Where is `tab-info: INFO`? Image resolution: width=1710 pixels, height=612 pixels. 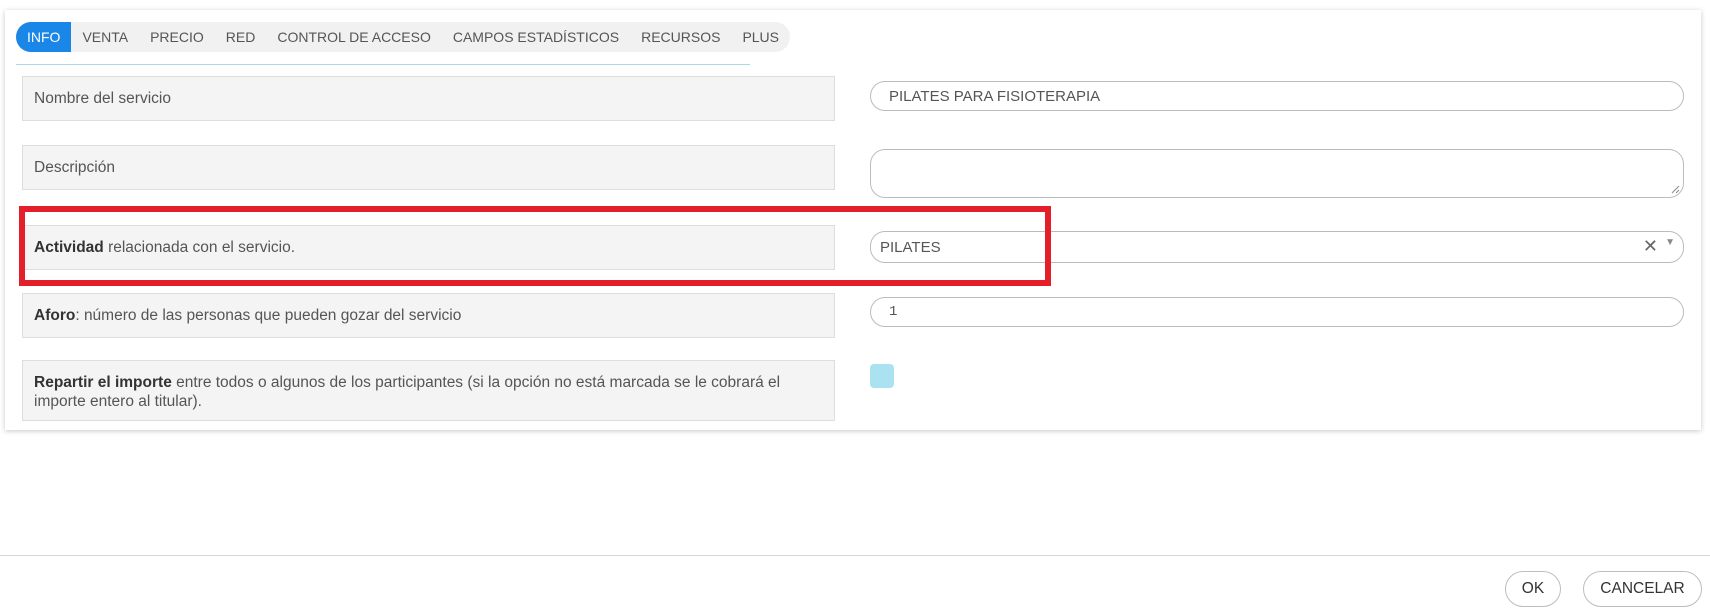
tab-info: INFO is located at coordinates (44, 37).